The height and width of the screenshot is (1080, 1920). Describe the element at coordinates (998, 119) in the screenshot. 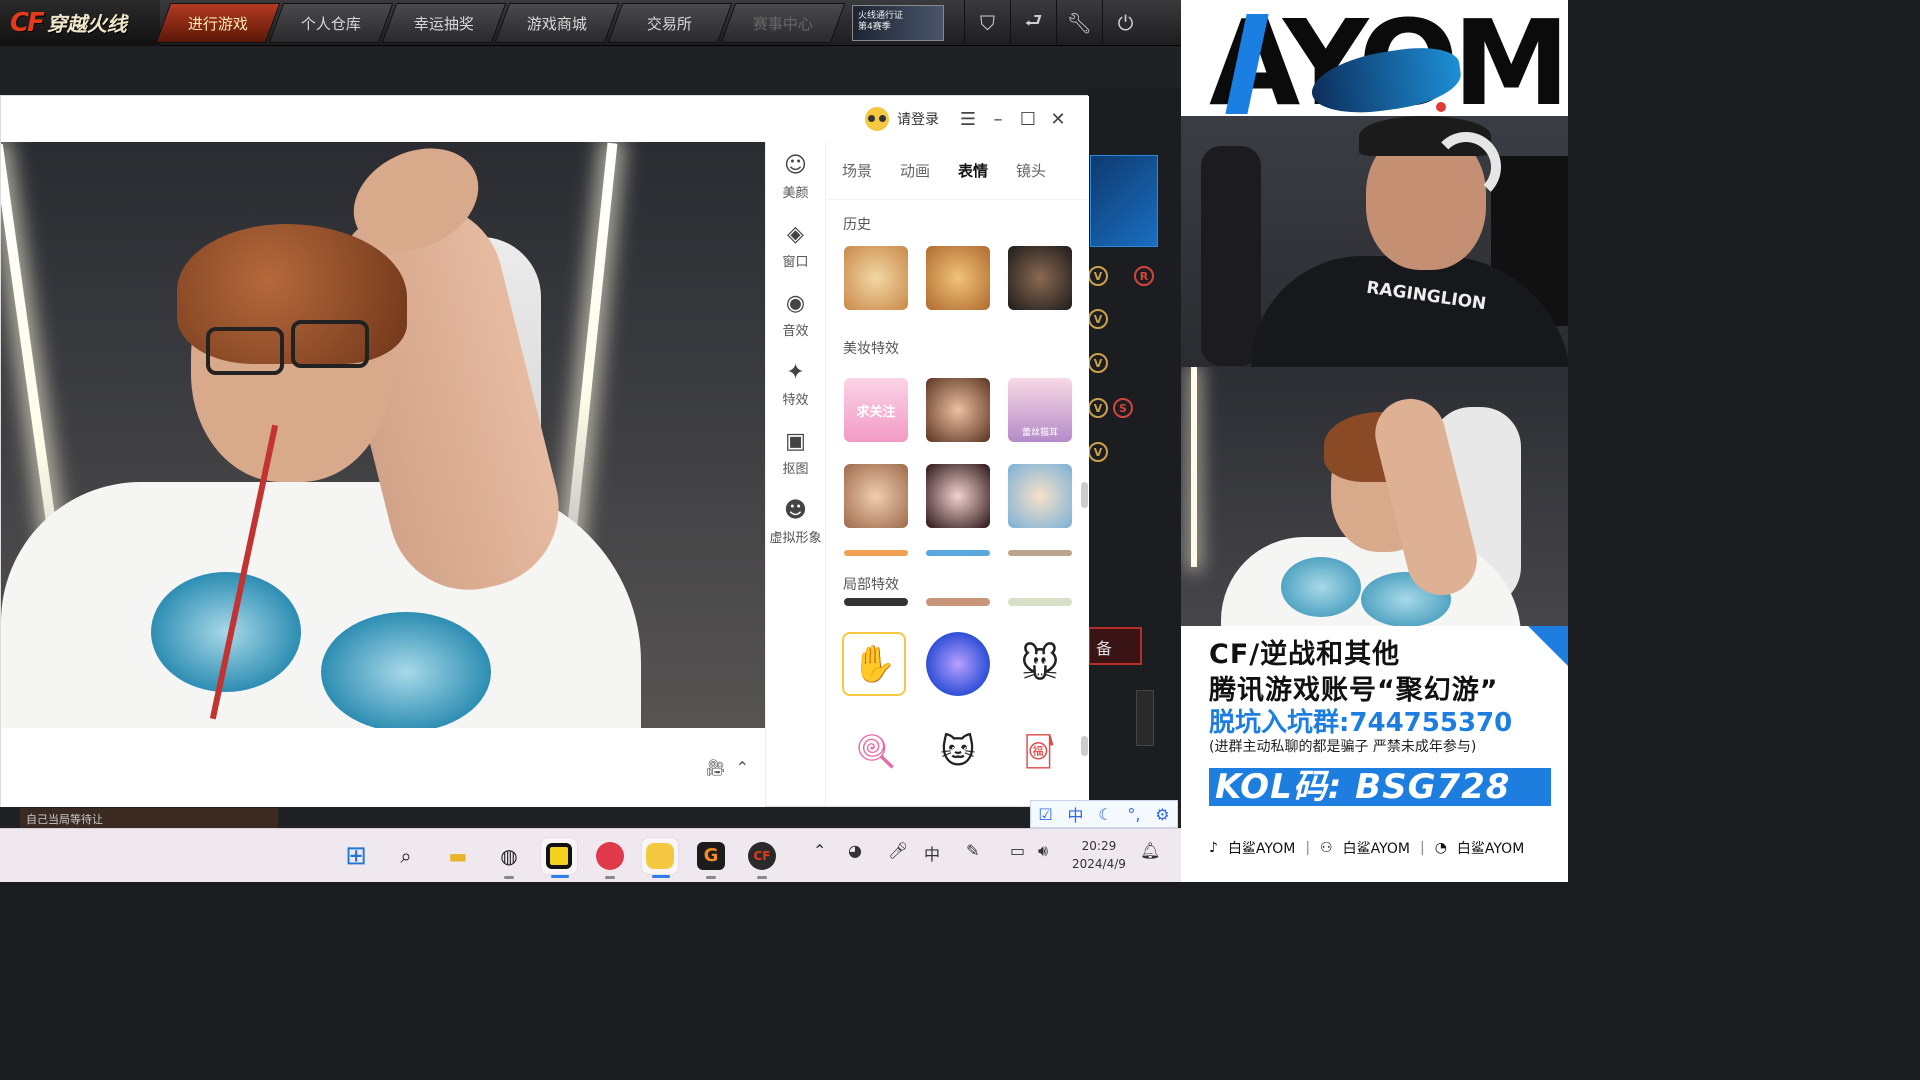

I see `minimize-icon: –` at that location.